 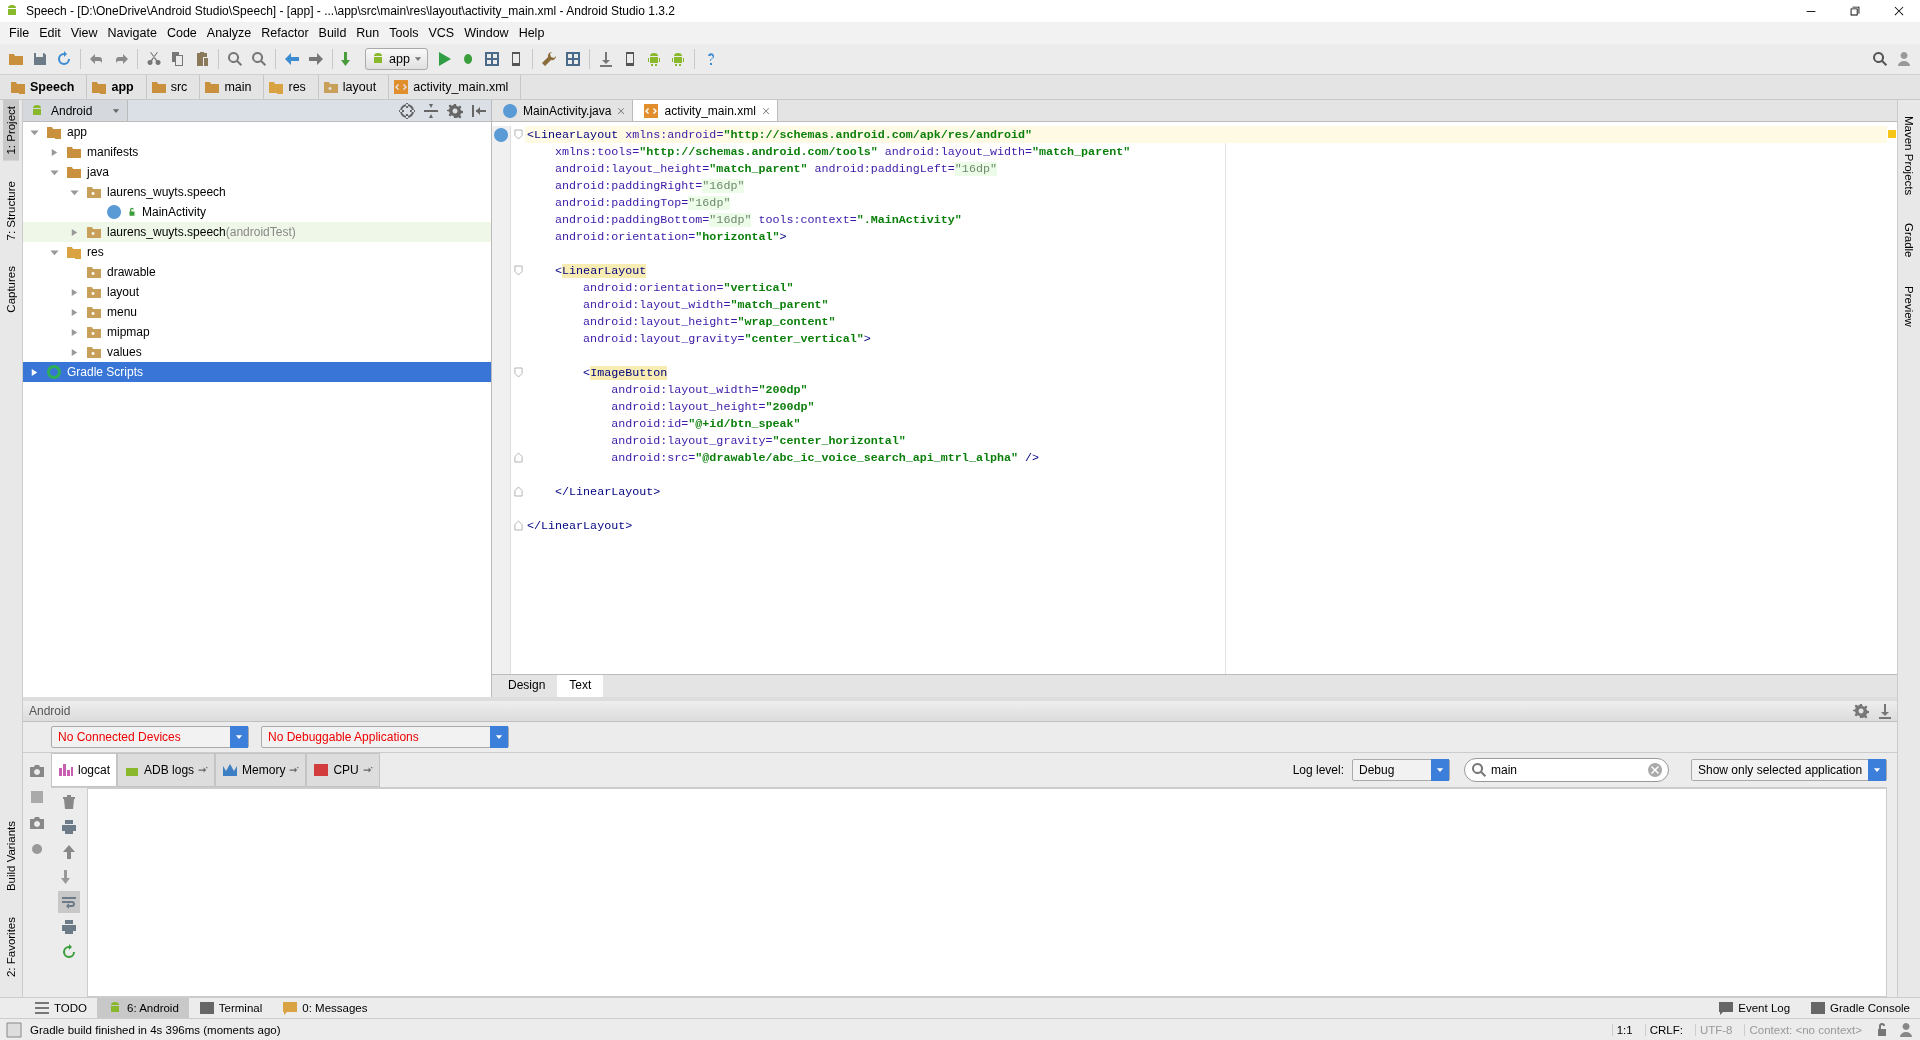 I want to click on tool-window-button: Terminal, so click(x=230, y=1008).